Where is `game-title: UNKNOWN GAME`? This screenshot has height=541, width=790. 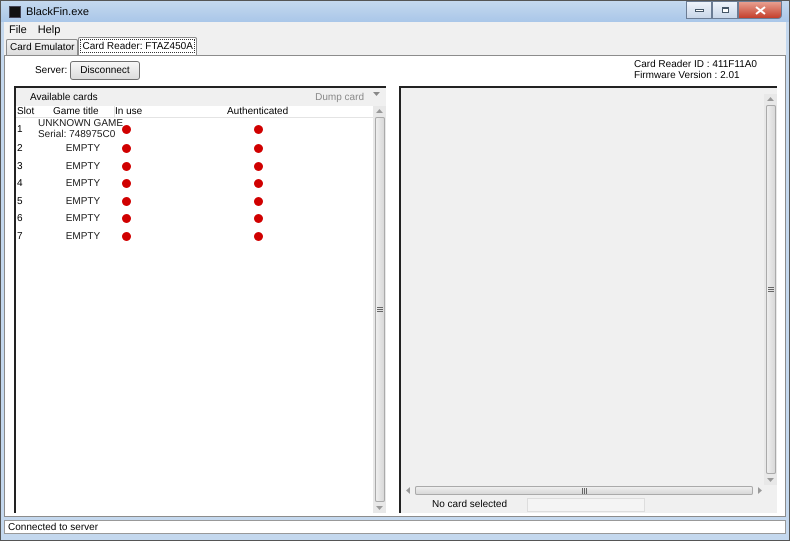
game-title: UNKNOWN GAME is located at coordinates (80, 123).